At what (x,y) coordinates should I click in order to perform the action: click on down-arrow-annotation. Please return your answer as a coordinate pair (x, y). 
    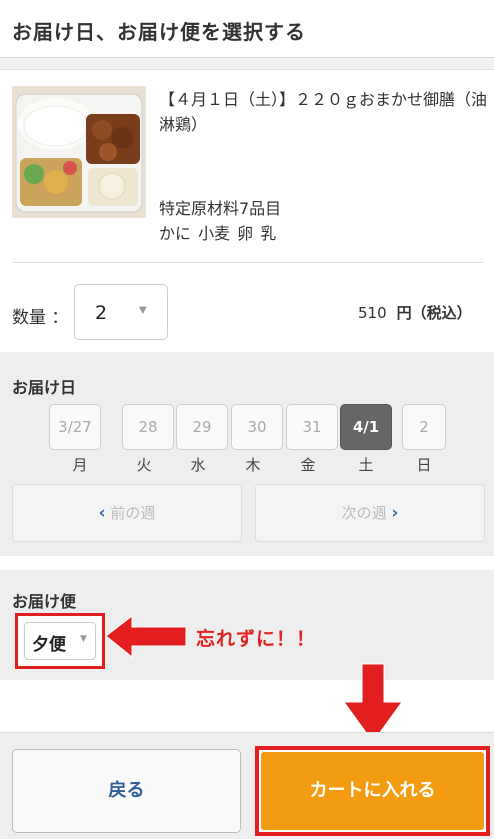
    Looking at the image, I should click on (373, 703).